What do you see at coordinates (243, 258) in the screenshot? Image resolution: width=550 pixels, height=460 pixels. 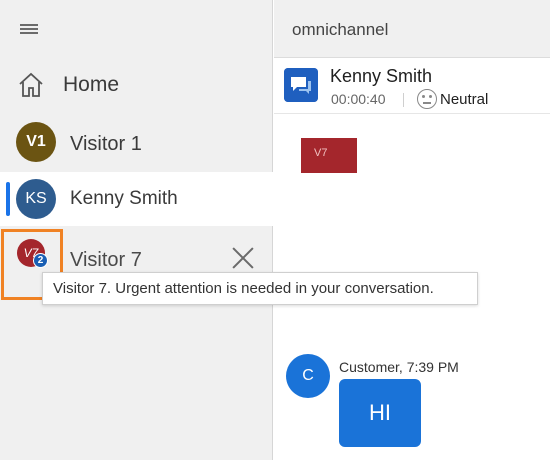 I see `close-icon` at bounding box center [243, 258].